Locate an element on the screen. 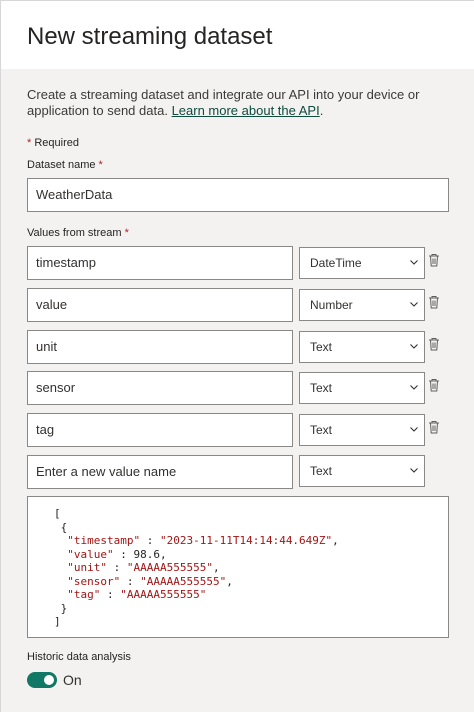 The height and width of the screenshot is (712, 474). value-type-select: DateTime is located at coordinates (362, 263).